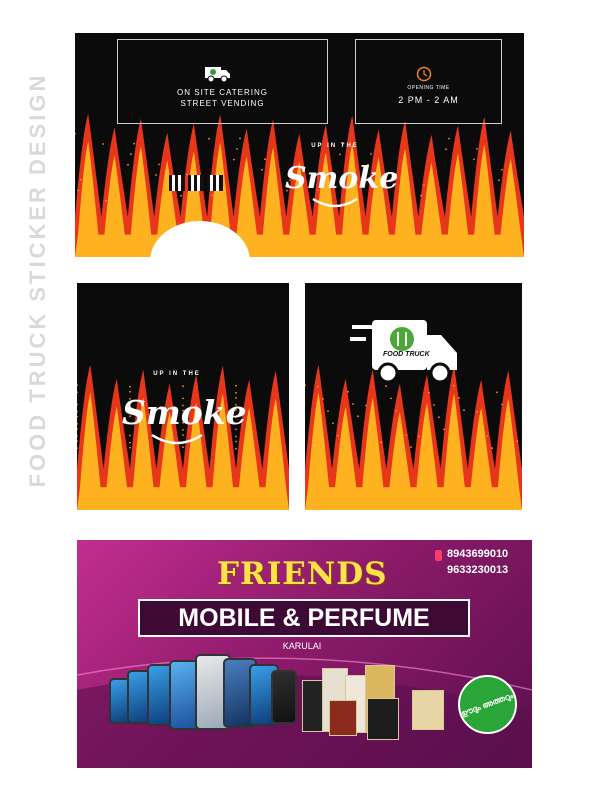  I want to click on shop-location: KARULAI, so click(302, 646).